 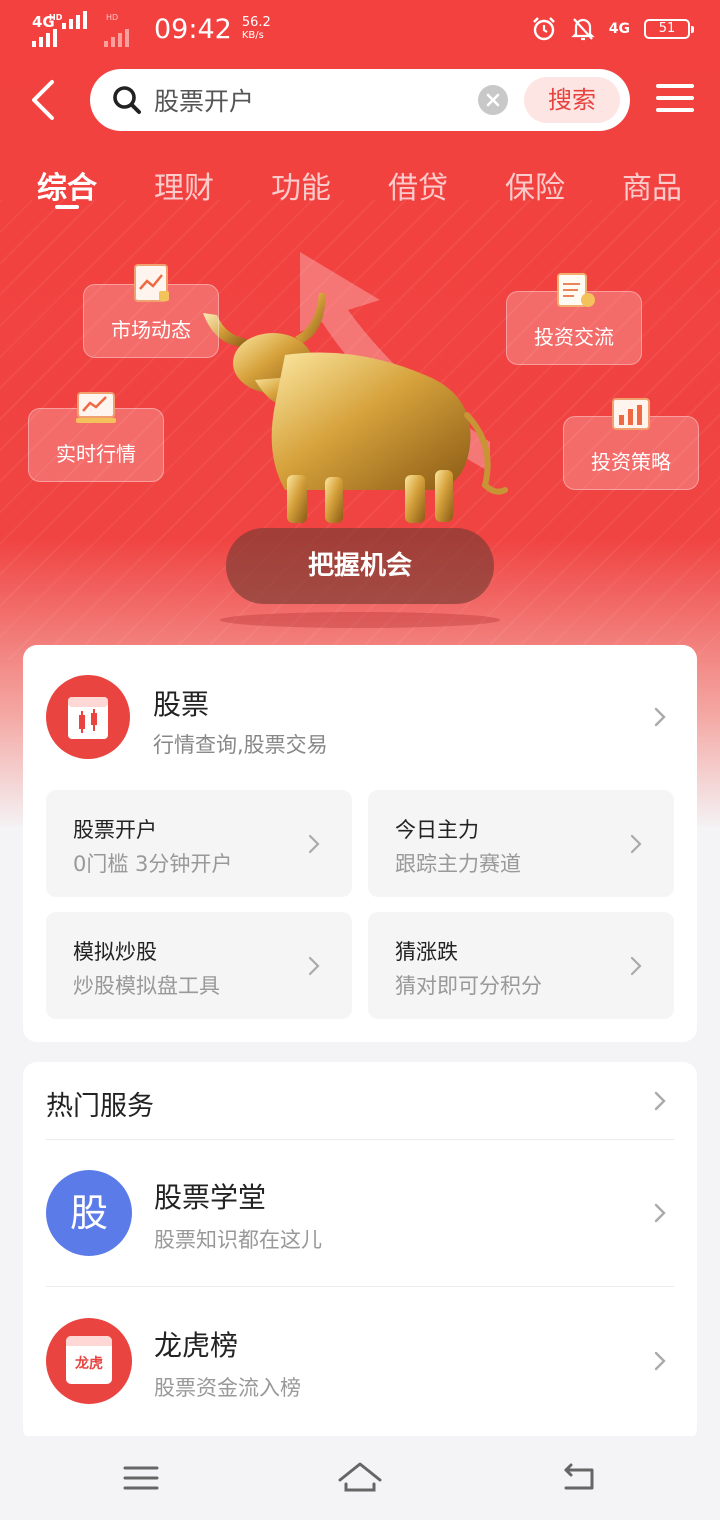 I want to click on close-icon, so click(x=493, y=100).